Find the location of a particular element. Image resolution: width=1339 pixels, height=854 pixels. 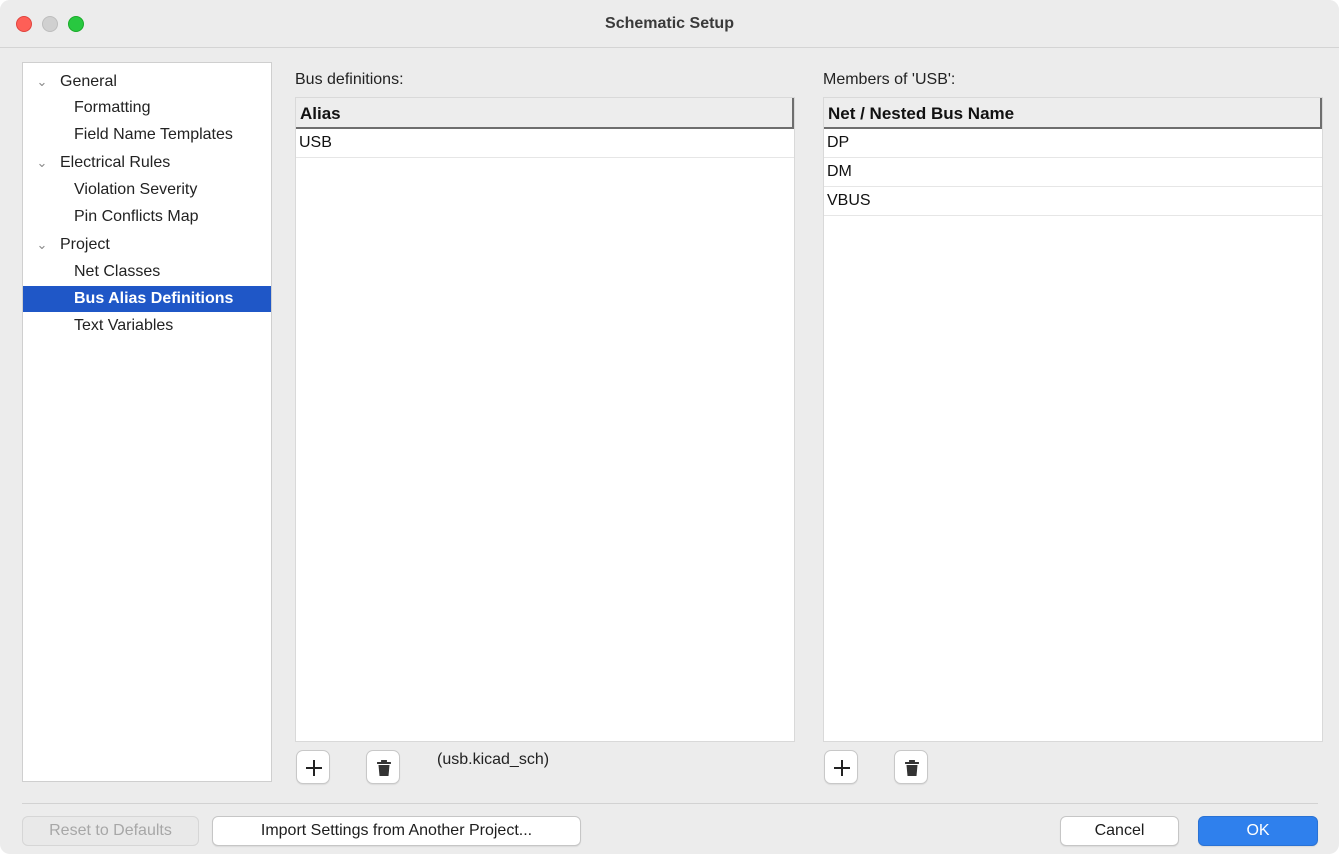

add-member-button is located at coordinates (841, 767).